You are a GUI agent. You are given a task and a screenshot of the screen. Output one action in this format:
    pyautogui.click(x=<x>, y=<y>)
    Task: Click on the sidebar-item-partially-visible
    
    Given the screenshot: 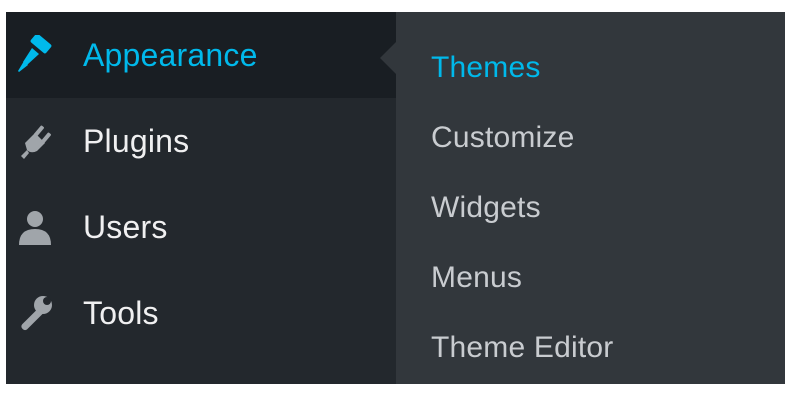 What is the action you would take?
    pyautogui.click(x=201, y=370)
    